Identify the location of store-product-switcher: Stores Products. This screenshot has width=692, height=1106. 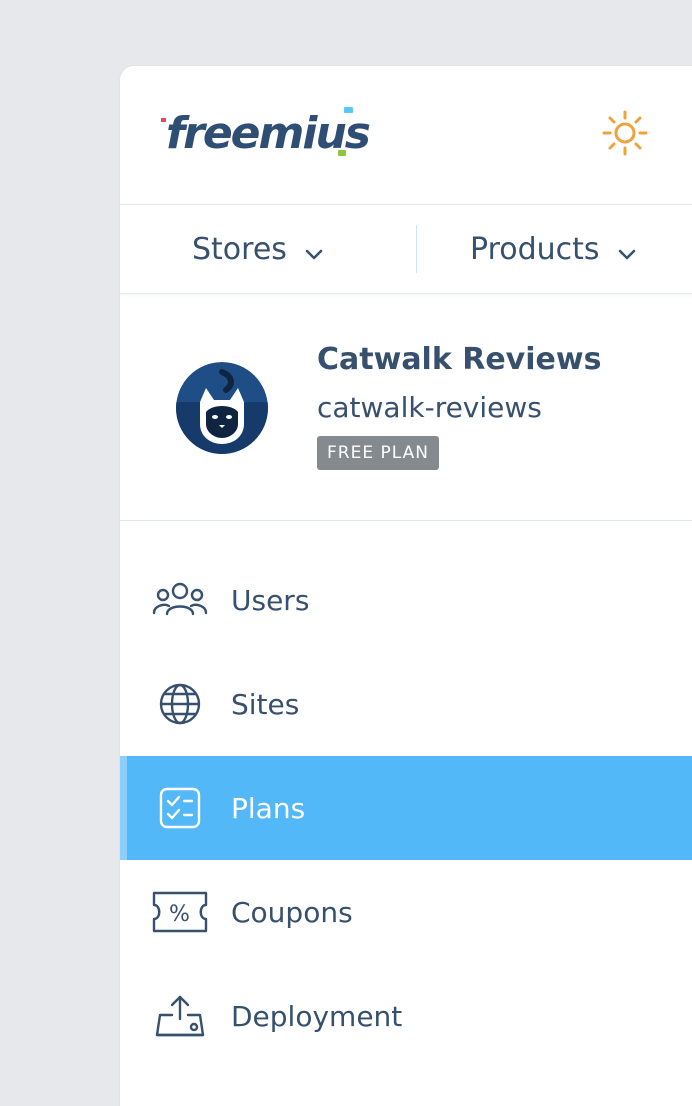
(406, 249).